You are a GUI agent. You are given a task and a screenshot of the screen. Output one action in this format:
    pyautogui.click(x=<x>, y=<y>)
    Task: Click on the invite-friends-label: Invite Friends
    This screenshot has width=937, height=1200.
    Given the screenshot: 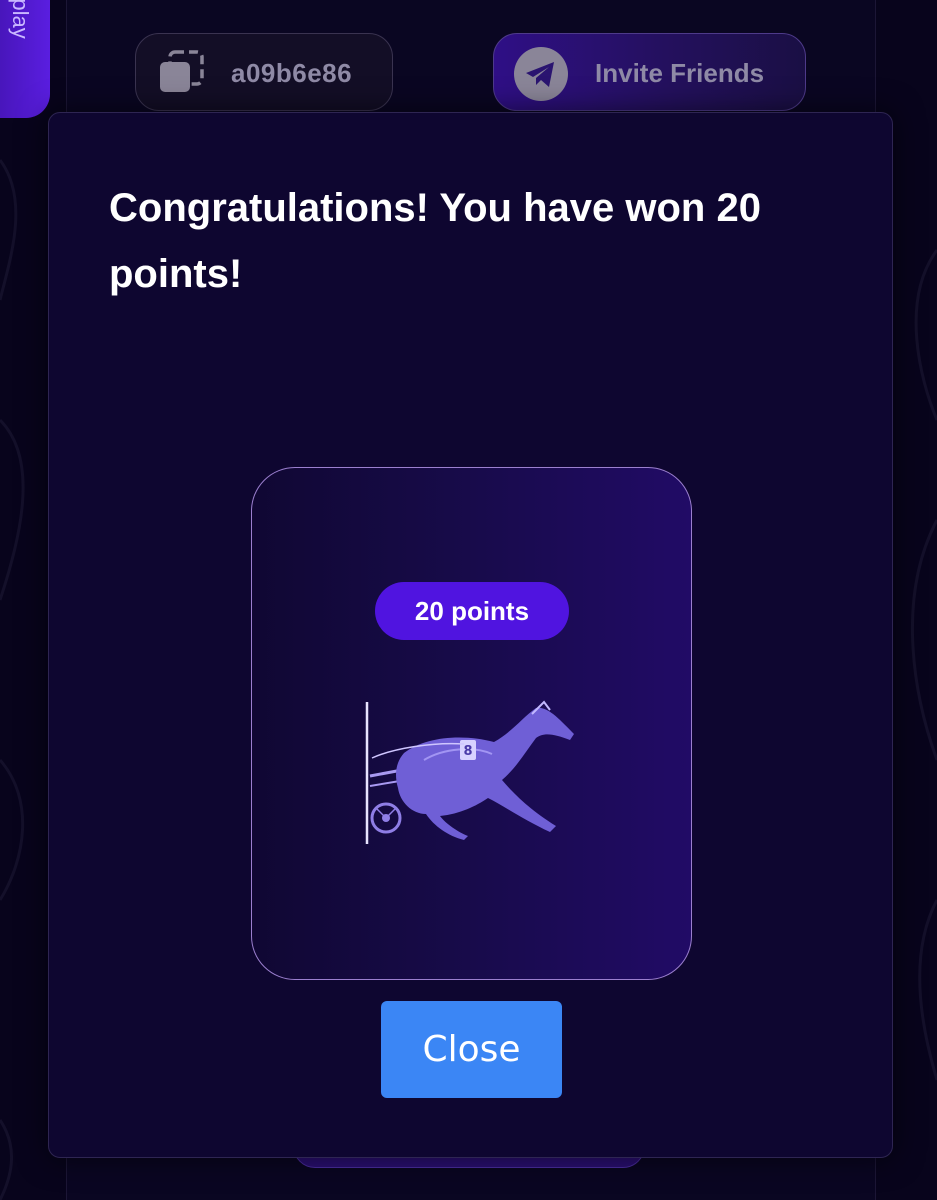 What is the action you would take?
    pyautogui.click(x=680, y=73)
    